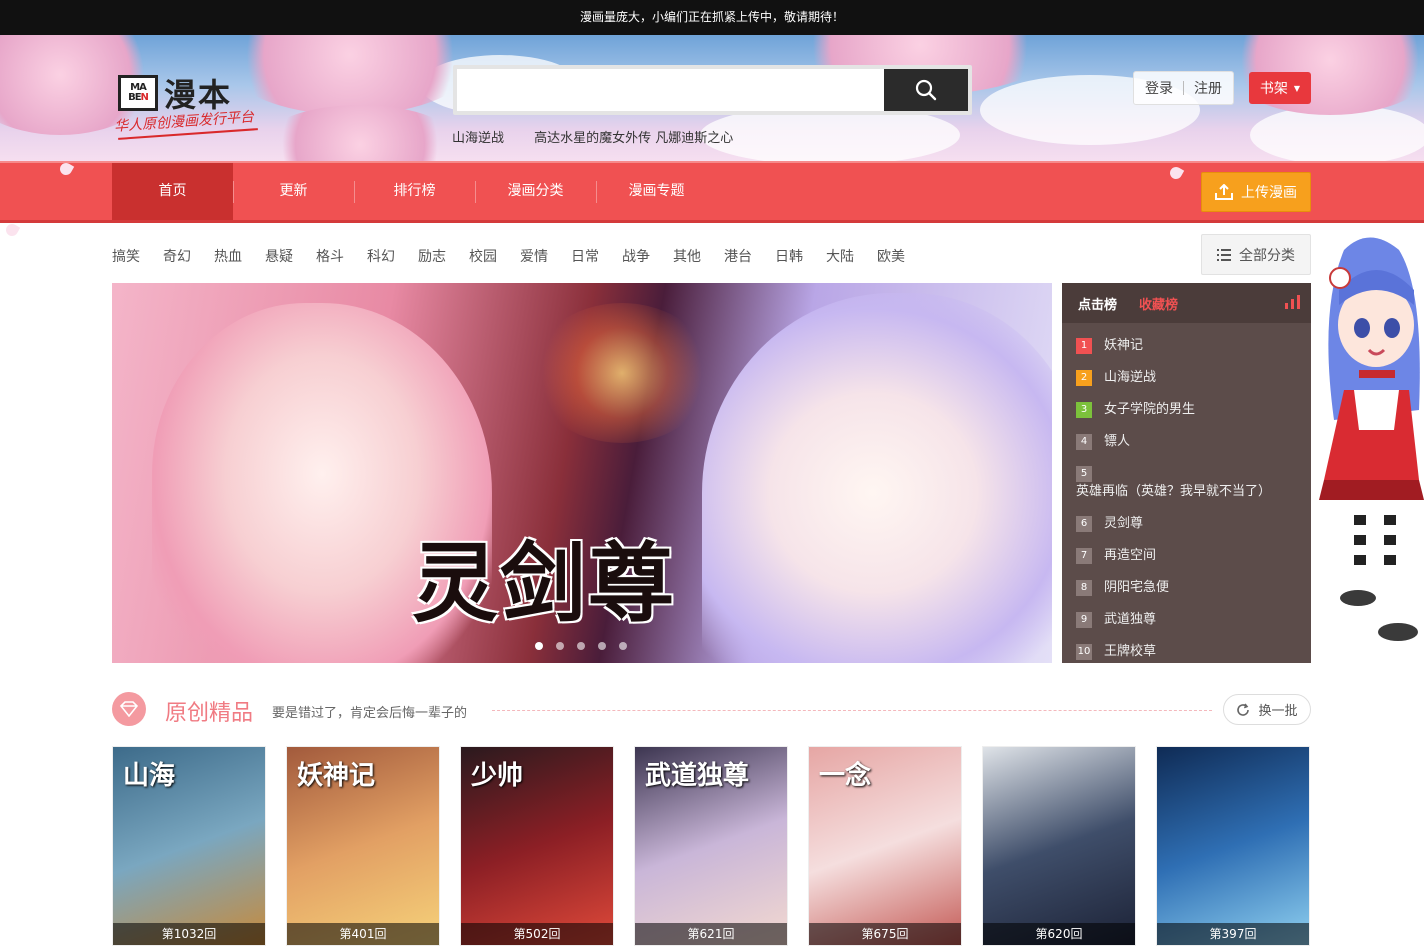 The image size is (1424, 946). What do you see at coordinates (711, 934) in the screenshot?
I see `episode-label: 第621回` at bounding box center [711, 934].